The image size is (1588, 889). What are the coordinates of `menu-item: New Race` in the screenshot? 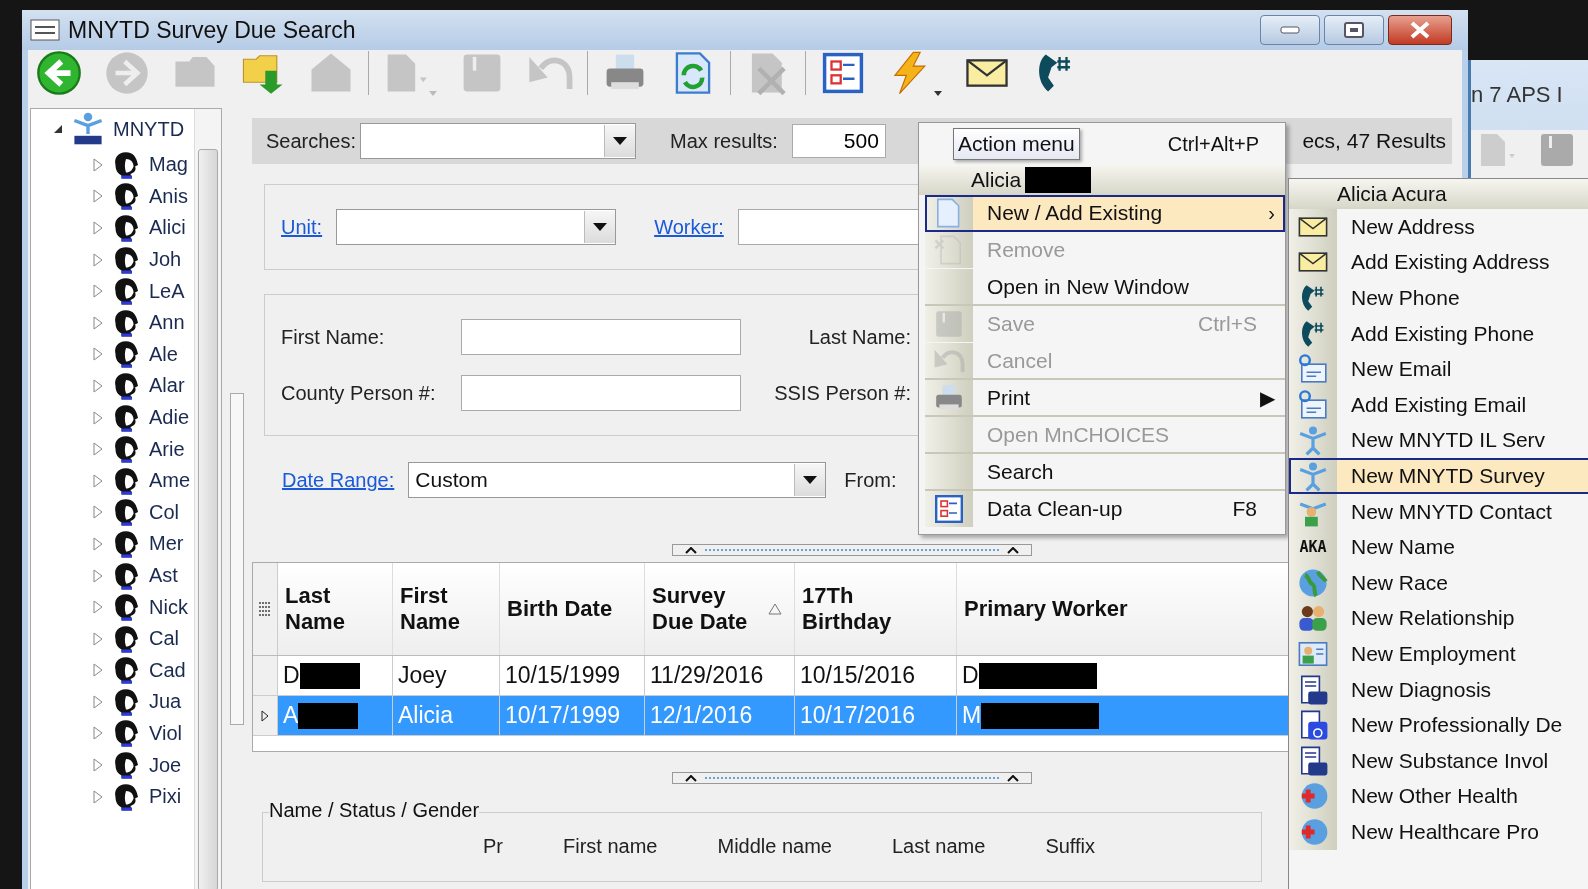 It's located at (1438, 582).